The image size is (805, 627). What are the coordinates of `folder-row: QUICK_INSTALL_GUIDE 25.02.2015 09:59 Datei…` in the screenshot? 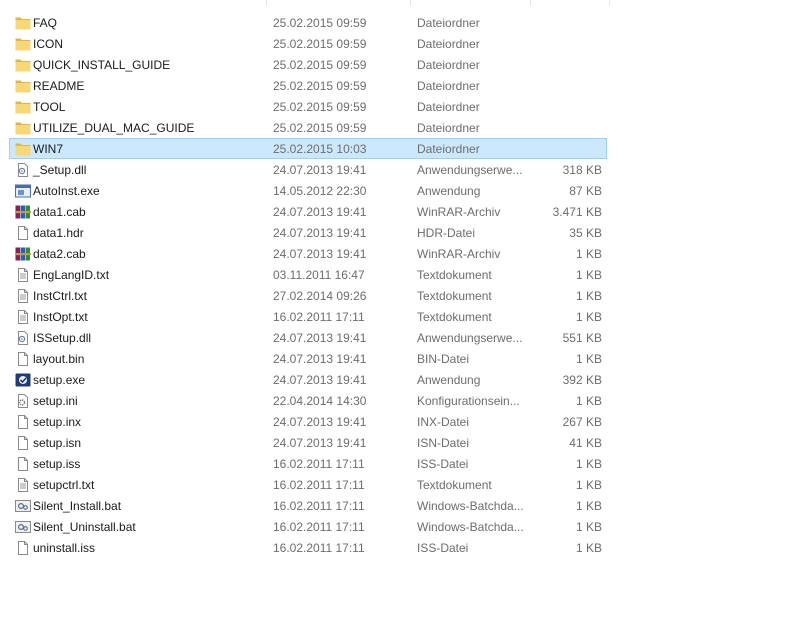 It's located at (308, 64).